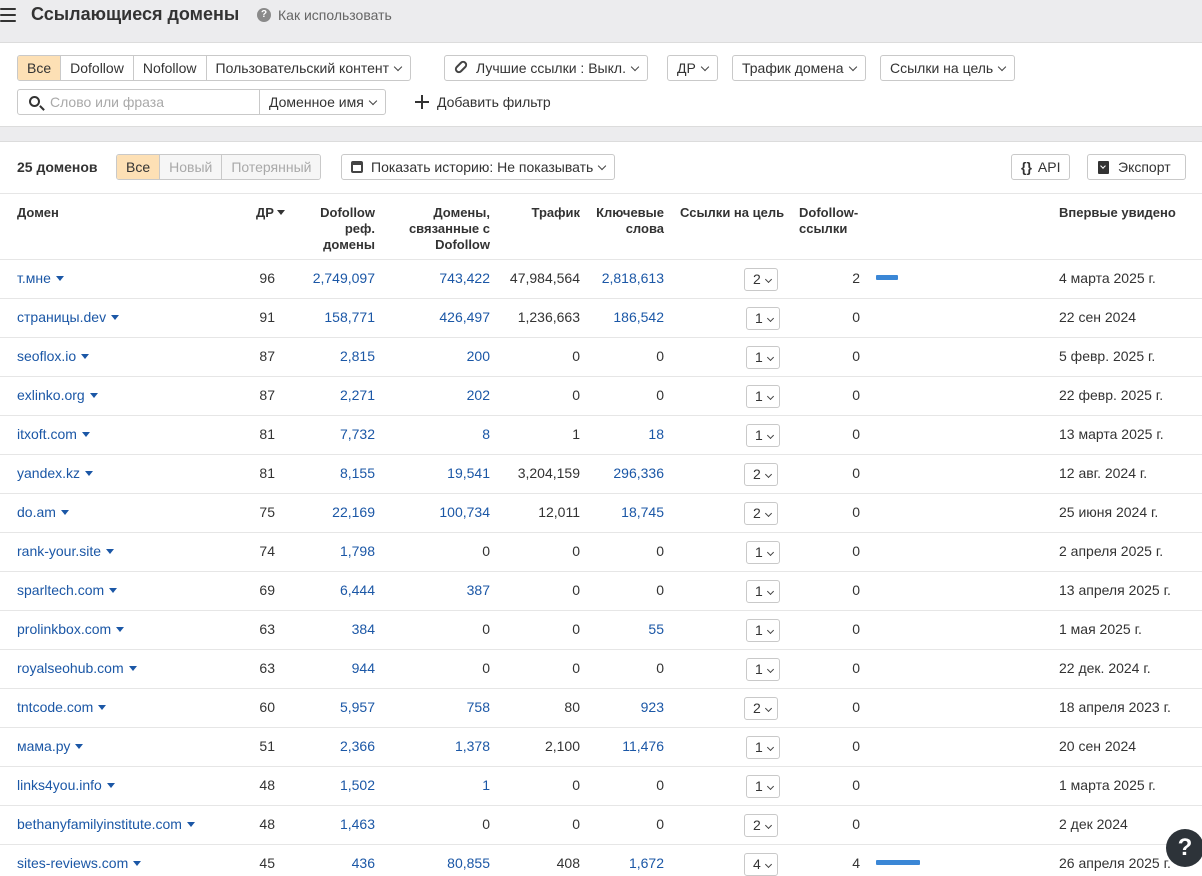 The width and height of the screenshot is (1202, 876). I want to click on domain-link: tntcode.com, so click(62, 707).